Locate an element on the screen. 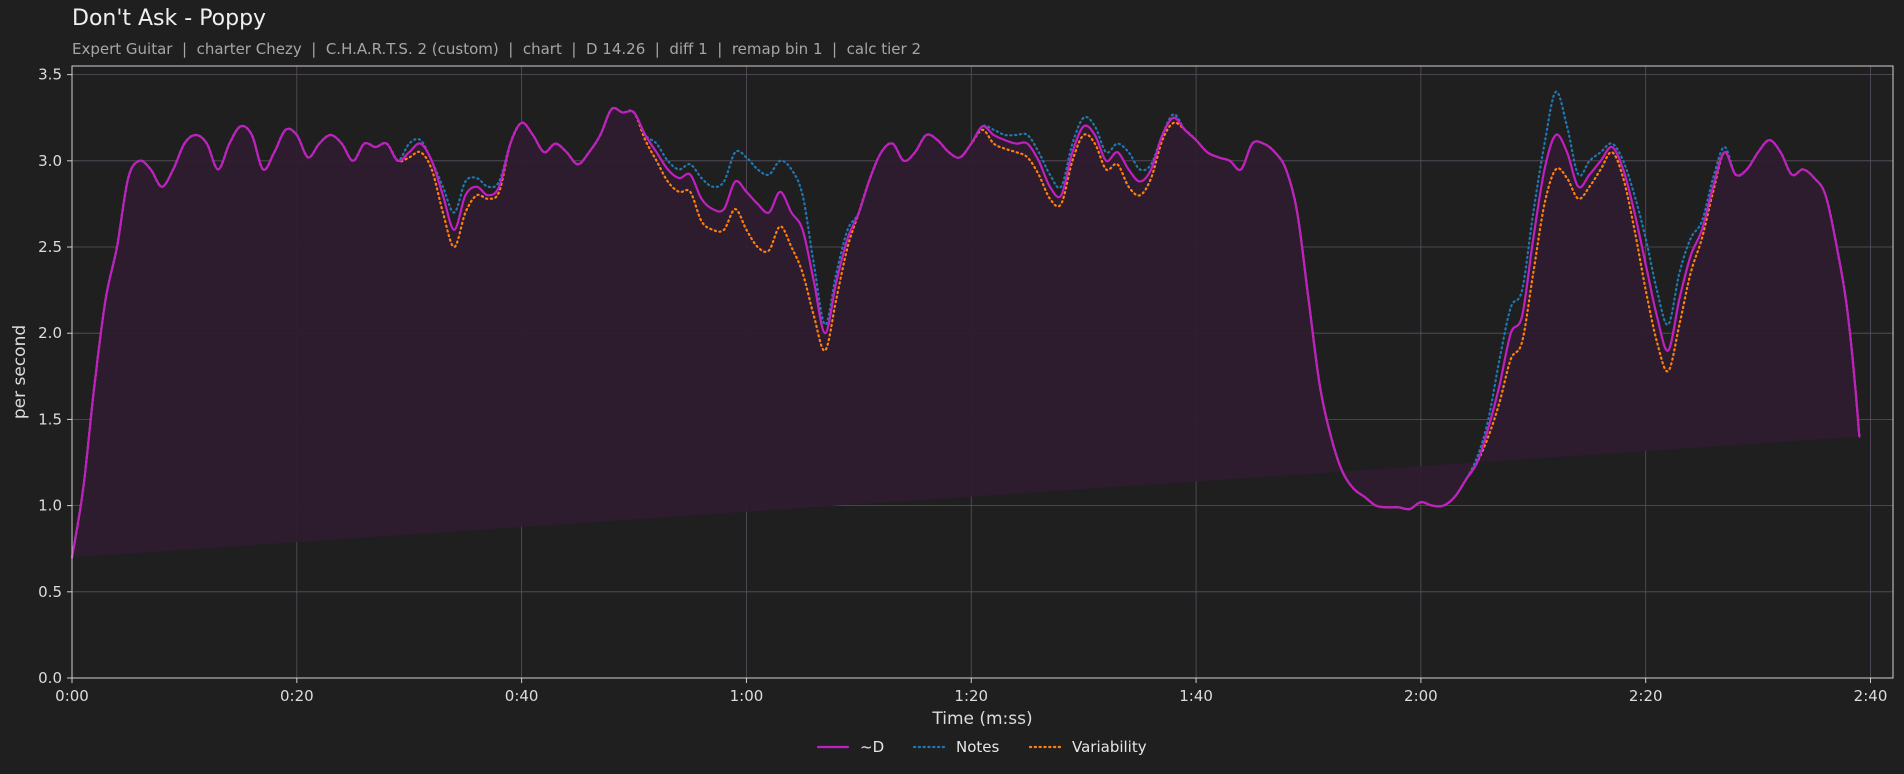 Image resolution: width=1904 pixels, height=774 pixels. legend: ~D Notes Variability is located at coordinates (981, 747).